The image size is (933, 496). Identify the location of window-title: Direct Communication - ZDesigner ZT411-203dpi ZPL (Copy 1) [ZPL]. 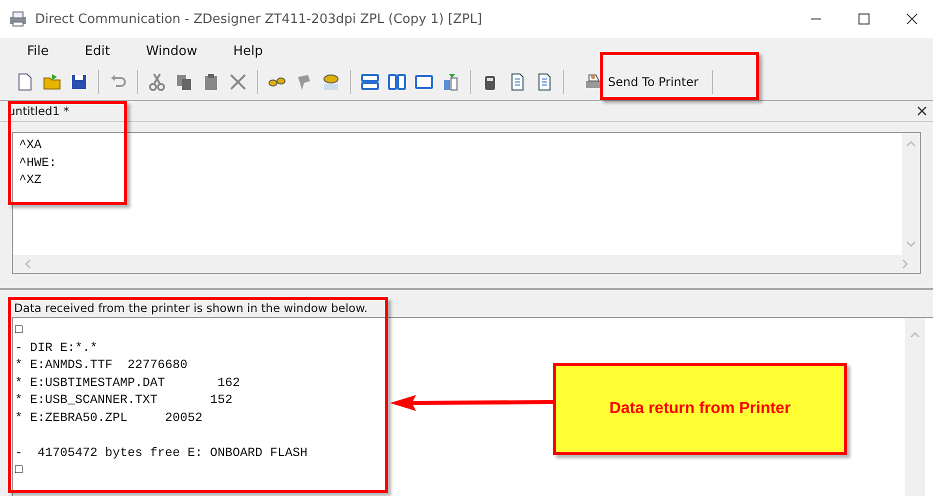
(258, 19).